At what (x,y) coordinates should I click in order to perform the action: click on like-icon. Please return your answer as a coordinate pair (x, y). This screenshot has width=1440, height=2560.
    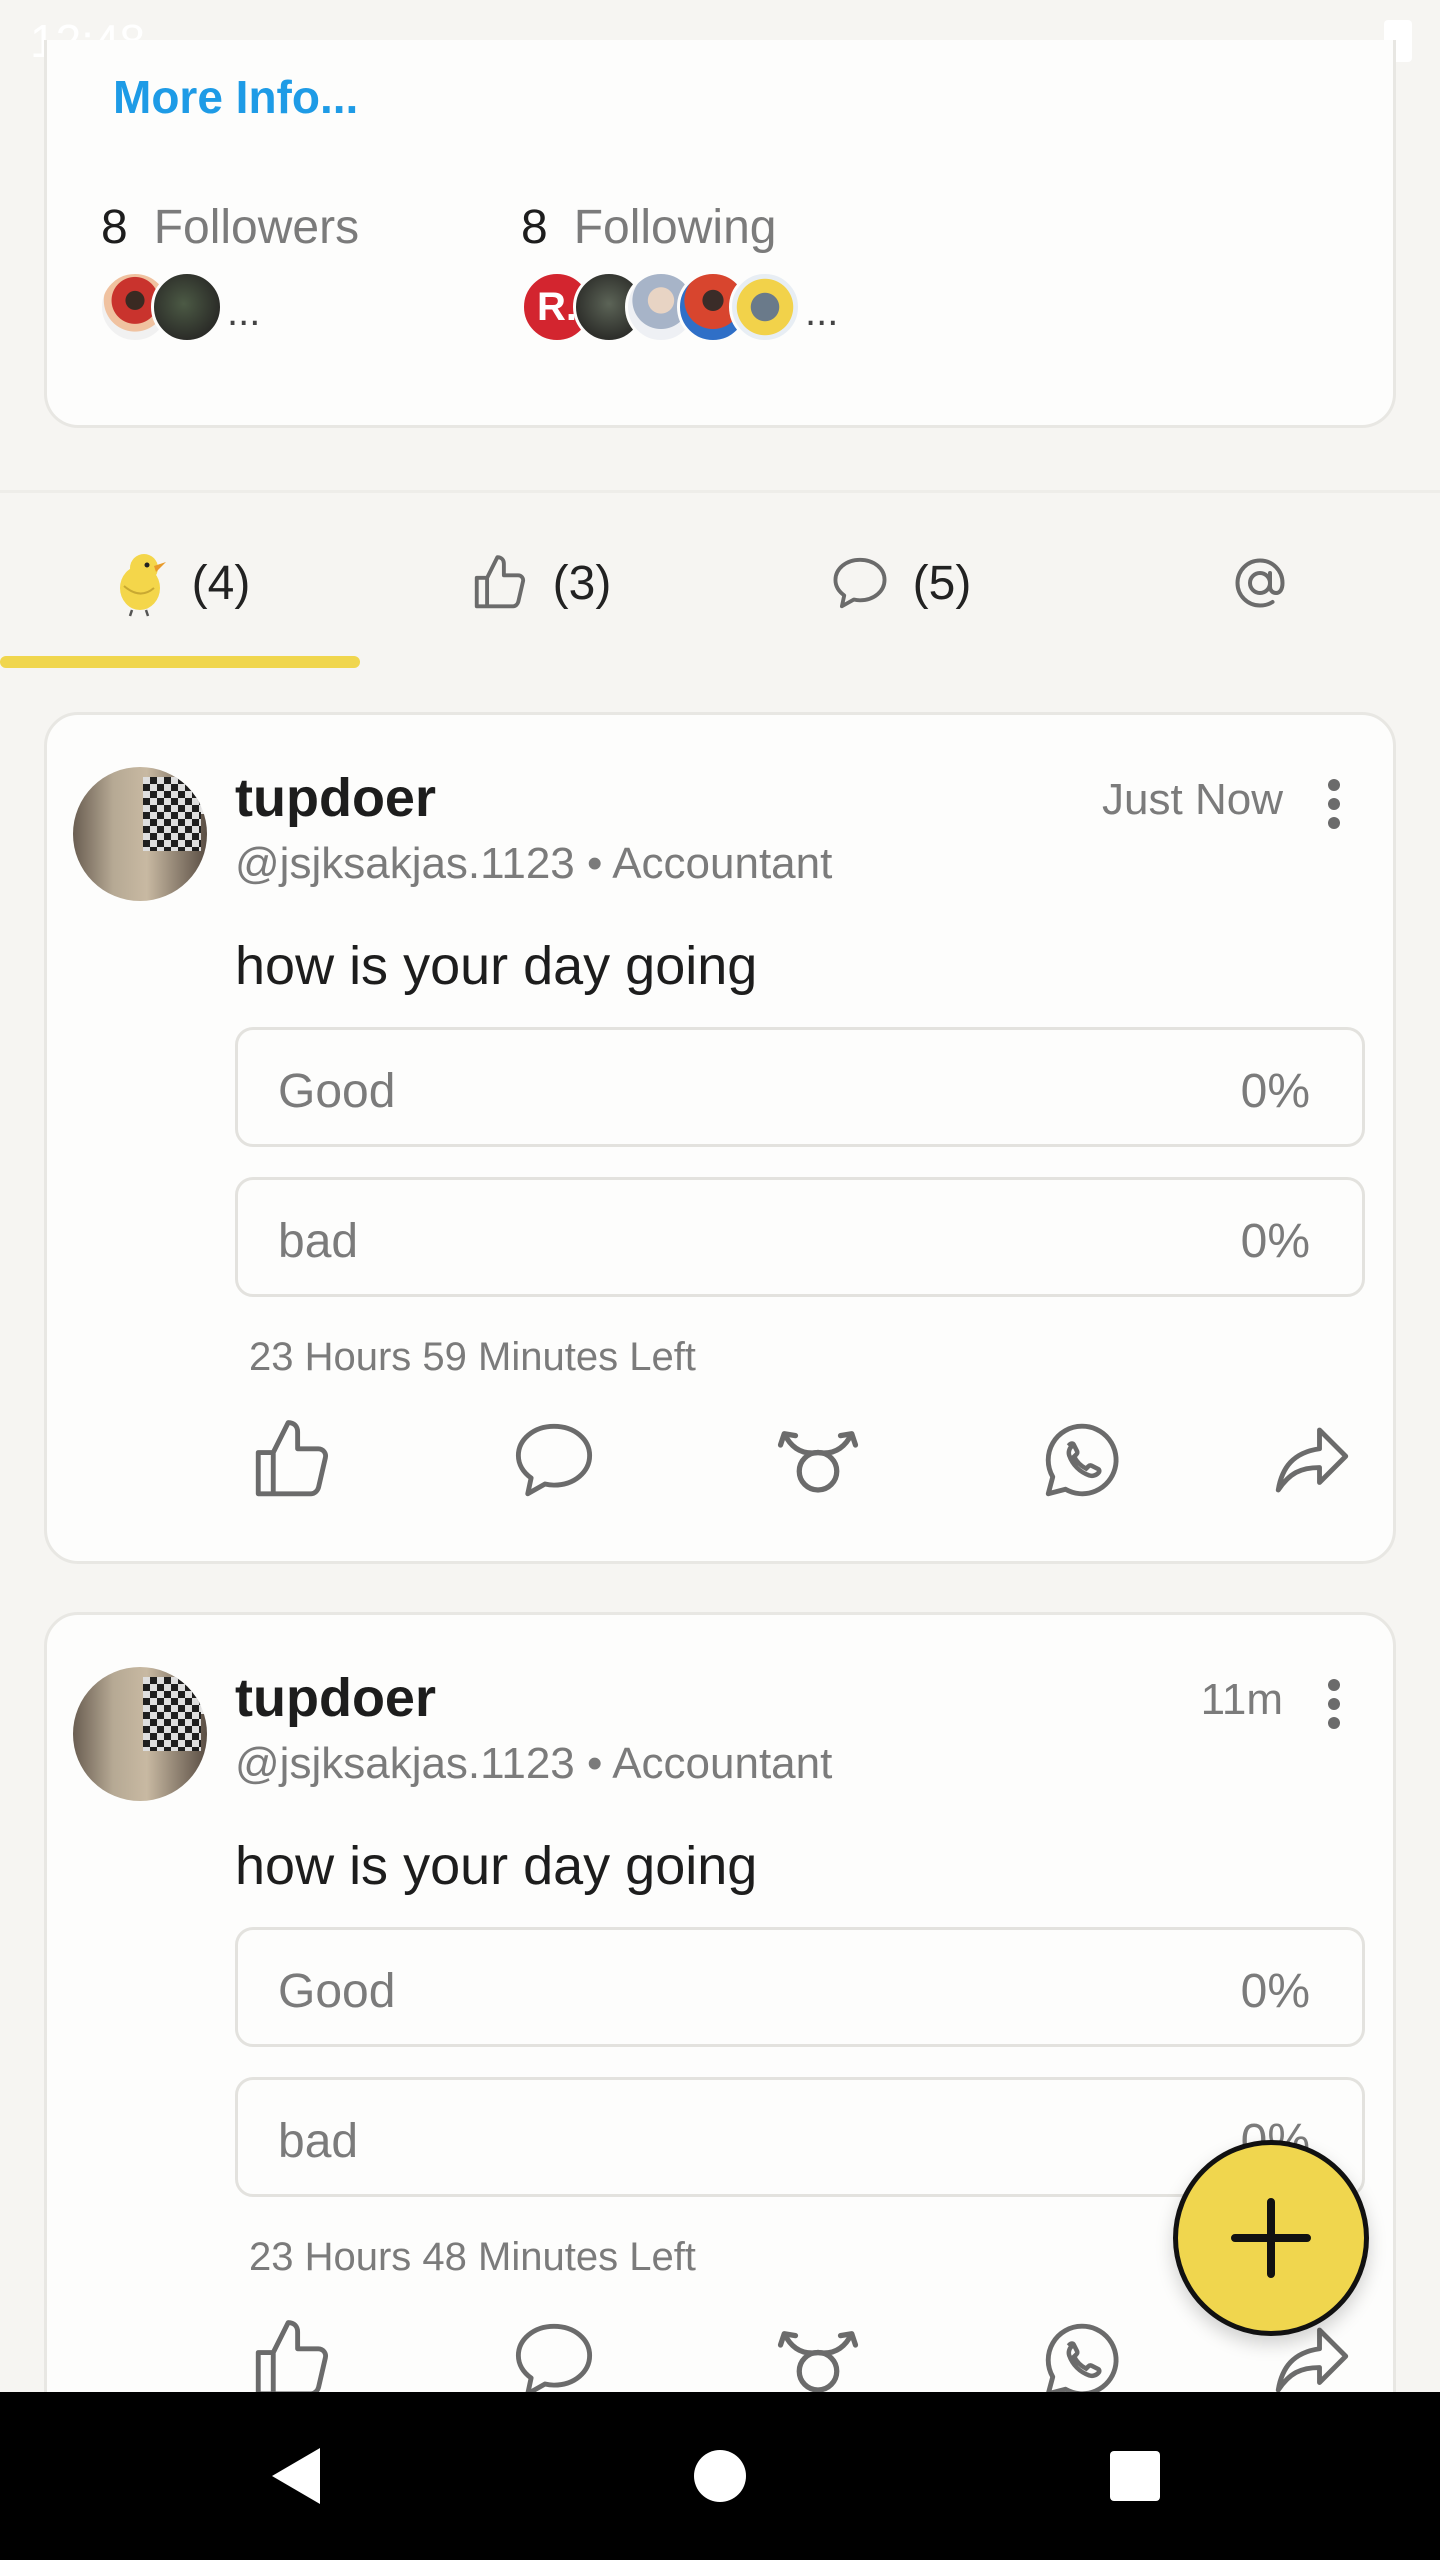
    Looking at the image, I should click on (292, 1458).